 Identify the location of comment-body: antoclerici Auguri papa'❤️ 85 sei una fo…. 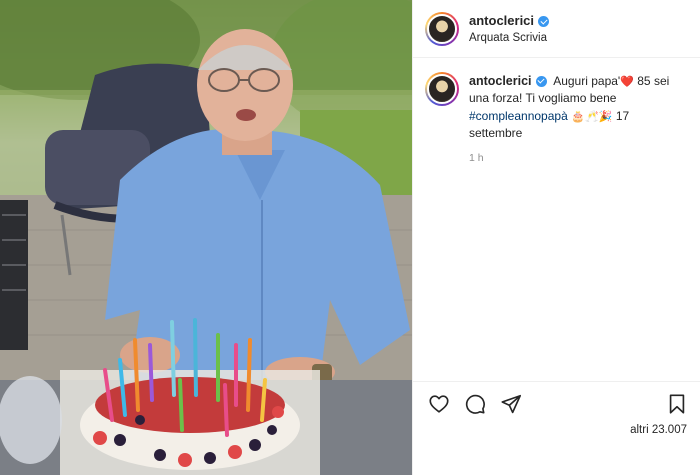
(575, 119).